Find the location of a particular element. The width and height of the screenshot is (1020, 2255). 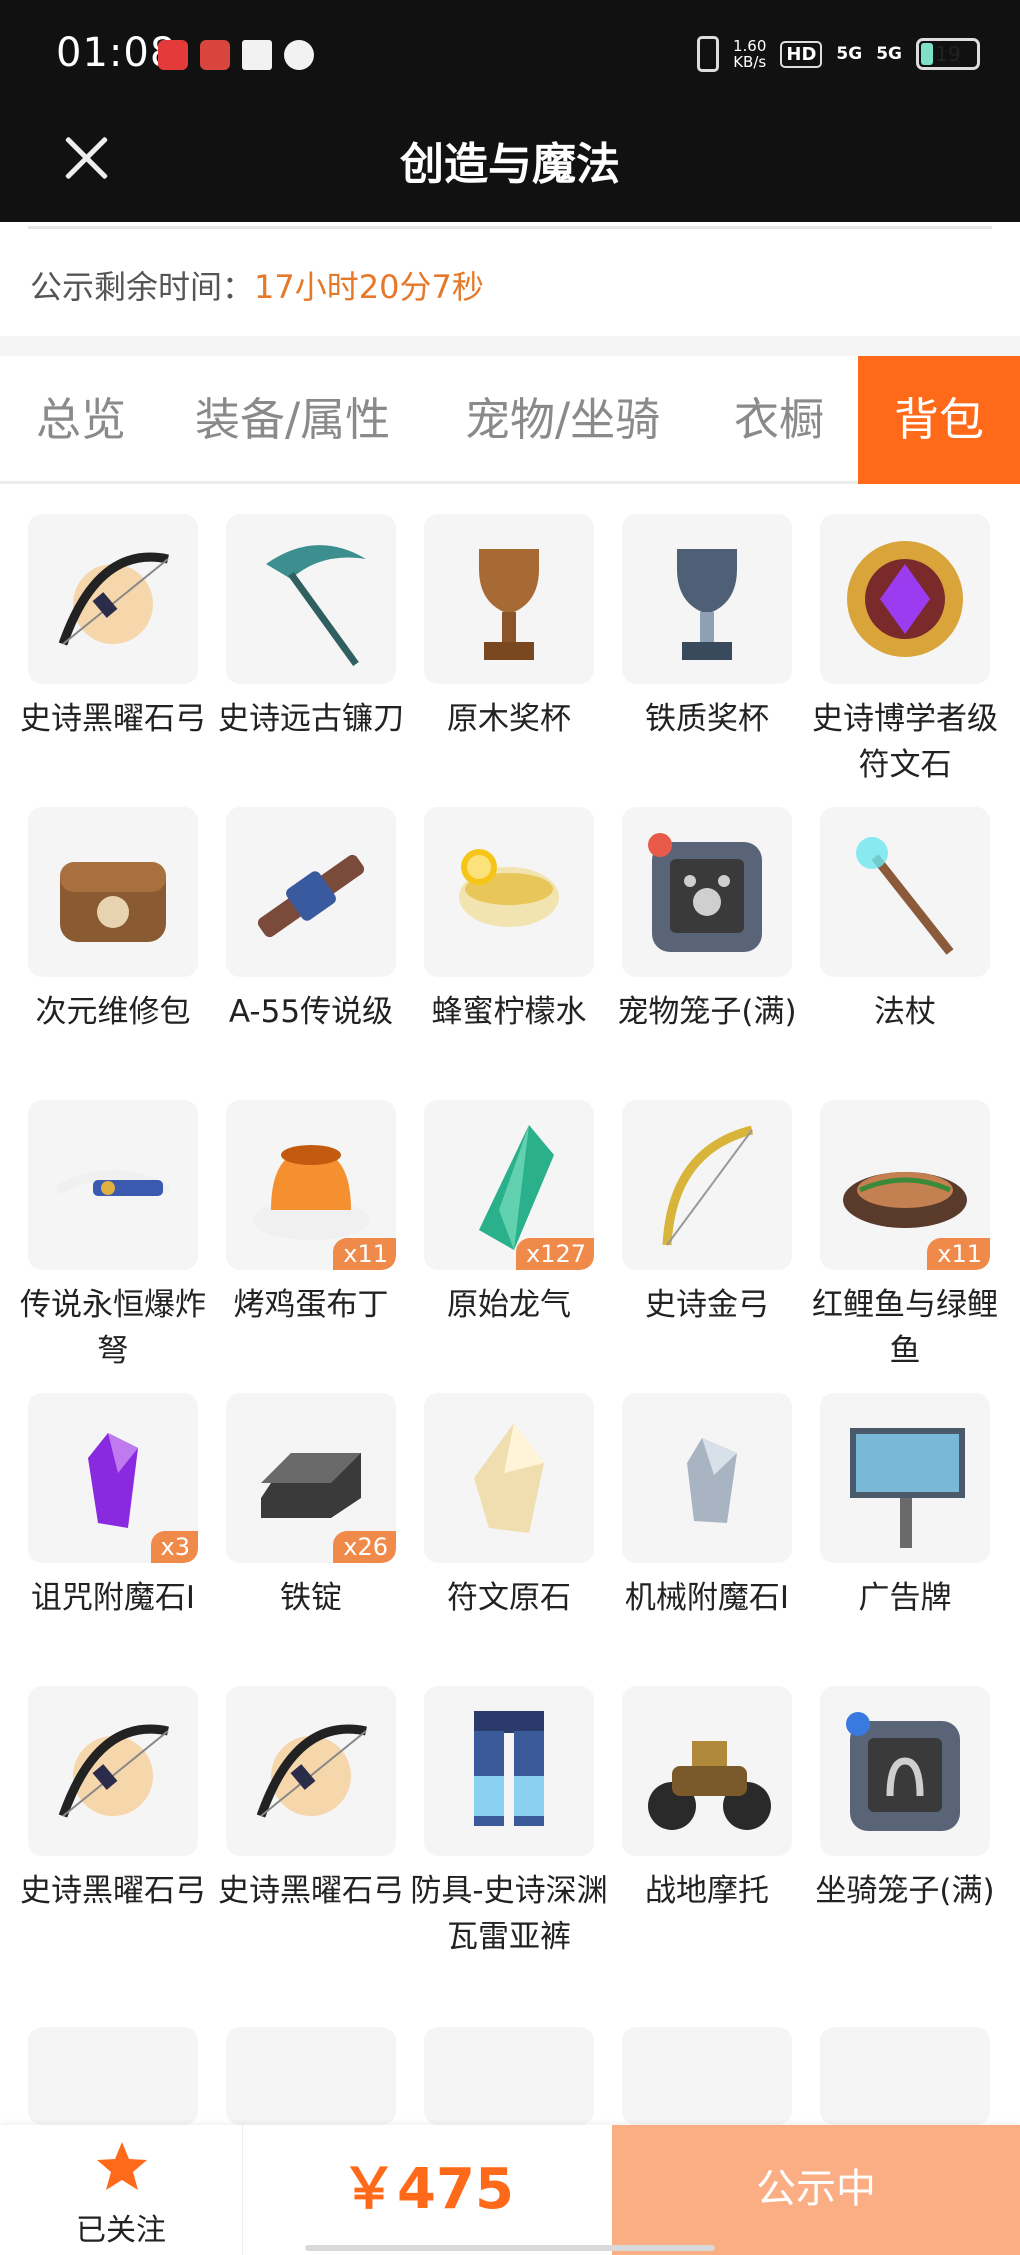

item-name: 史诗远古镰刀 is located at coordinates (311, 719).